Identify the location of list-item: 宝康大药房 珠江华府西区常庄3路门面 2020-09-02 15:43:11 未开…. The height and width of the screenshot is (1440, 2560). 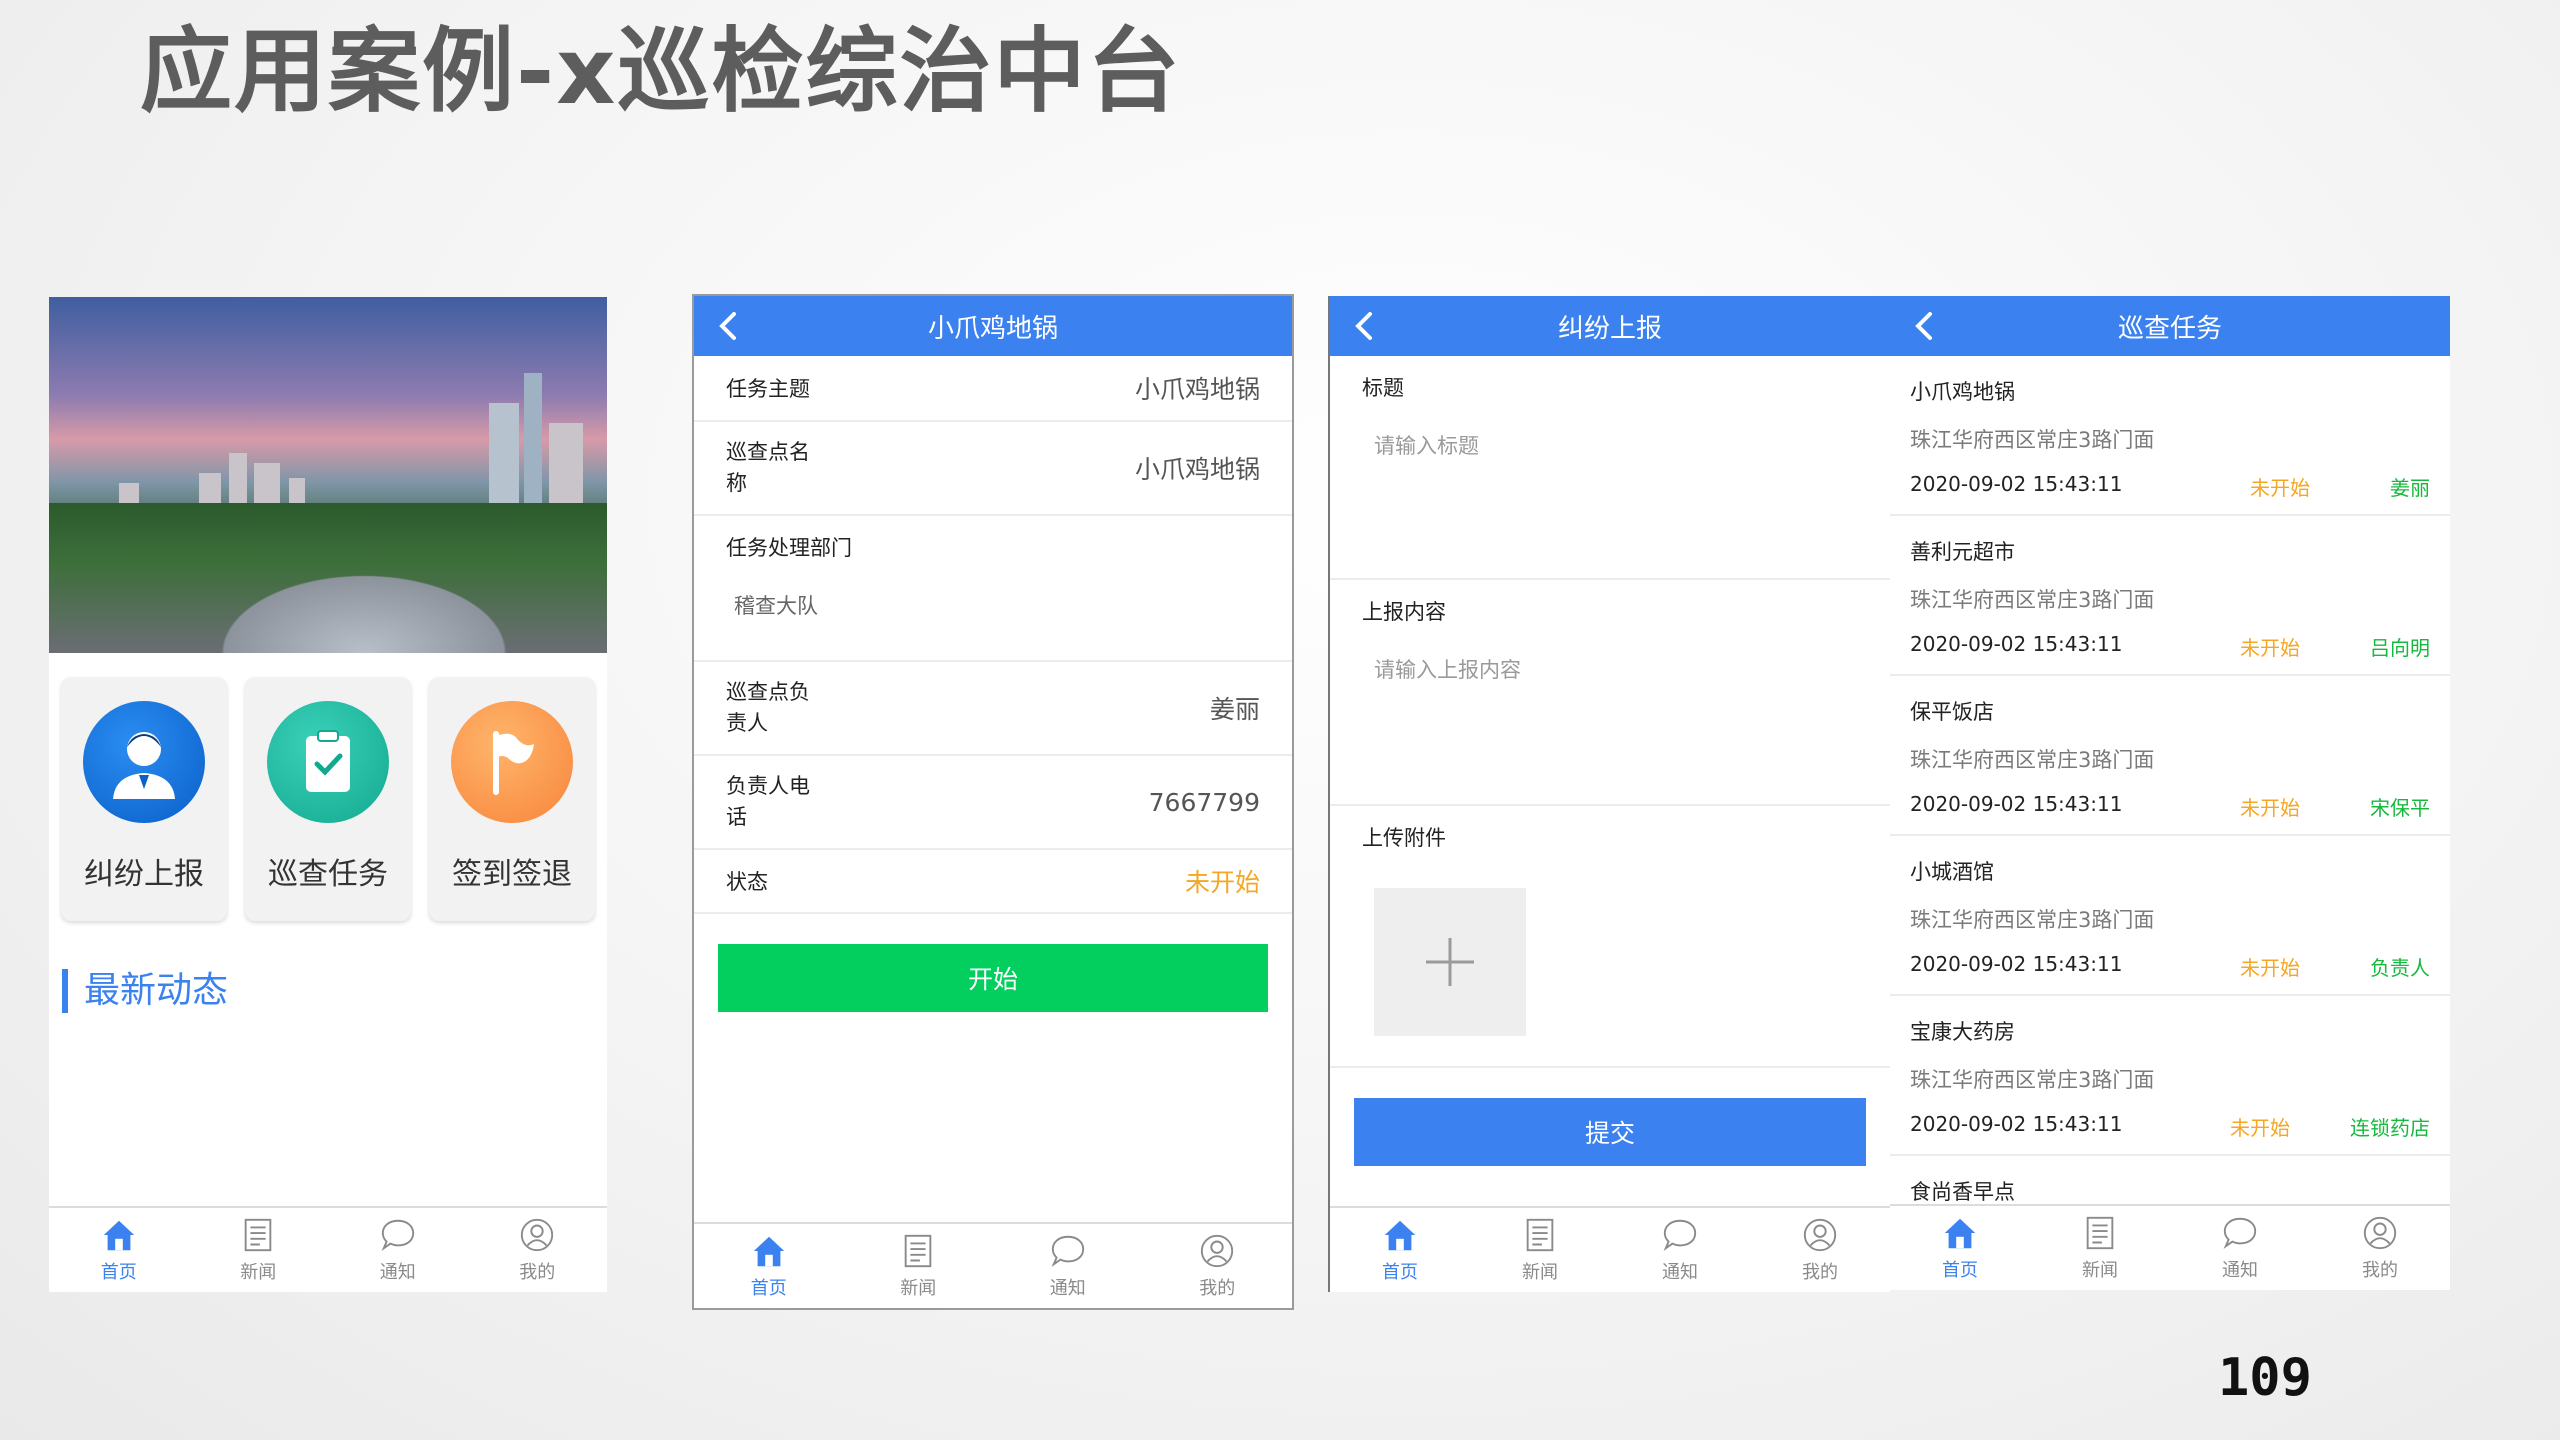
(2170, 1076).